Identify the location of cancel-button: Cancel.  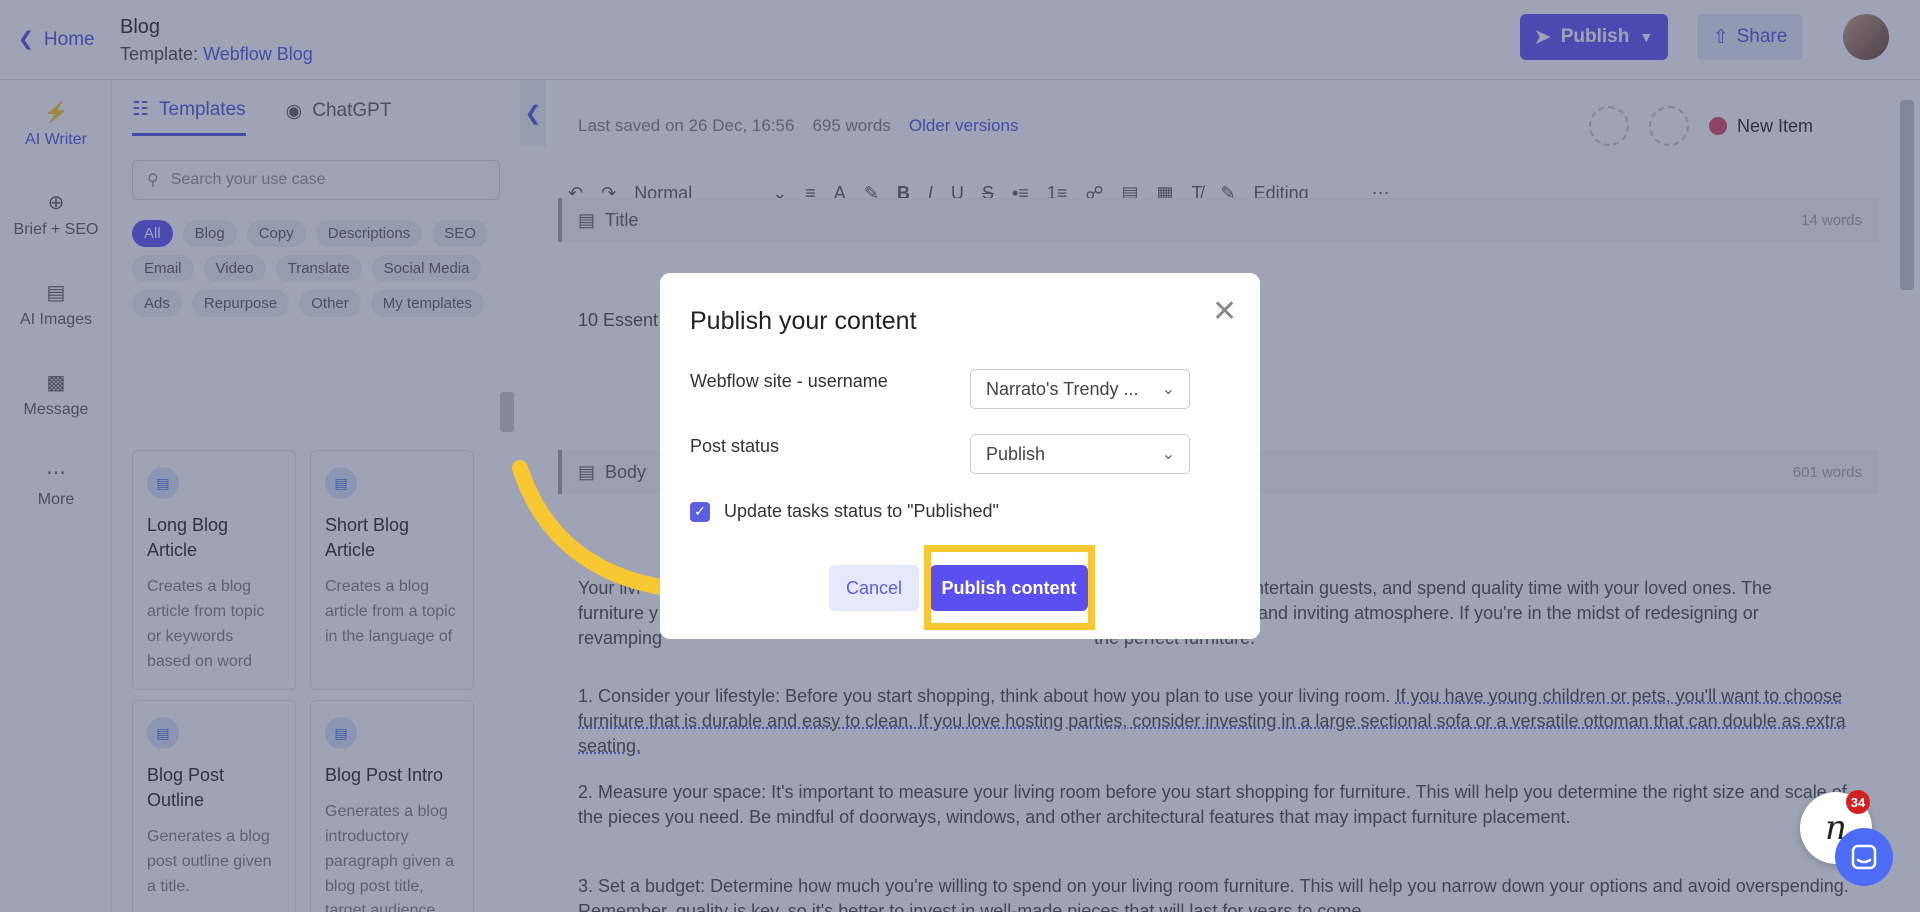
(874, 588).